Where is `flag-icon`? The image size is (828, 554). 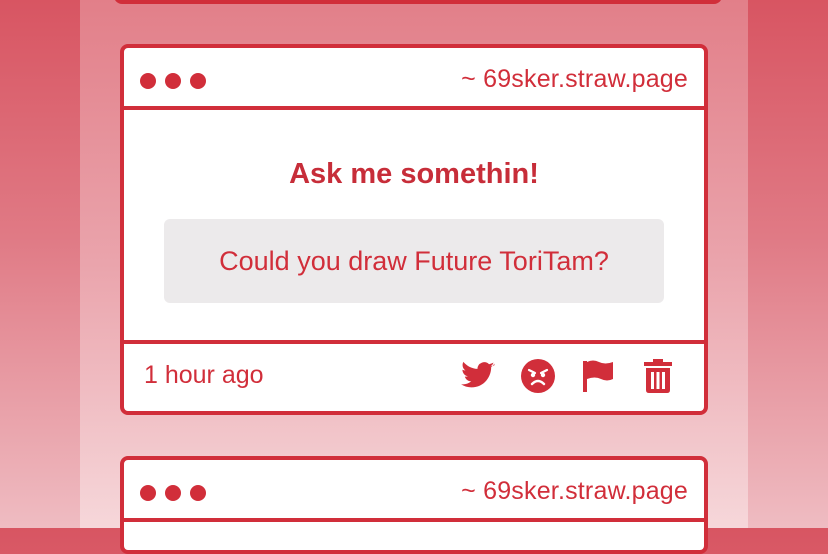 flag-icon is located at coordinates (598, 376).